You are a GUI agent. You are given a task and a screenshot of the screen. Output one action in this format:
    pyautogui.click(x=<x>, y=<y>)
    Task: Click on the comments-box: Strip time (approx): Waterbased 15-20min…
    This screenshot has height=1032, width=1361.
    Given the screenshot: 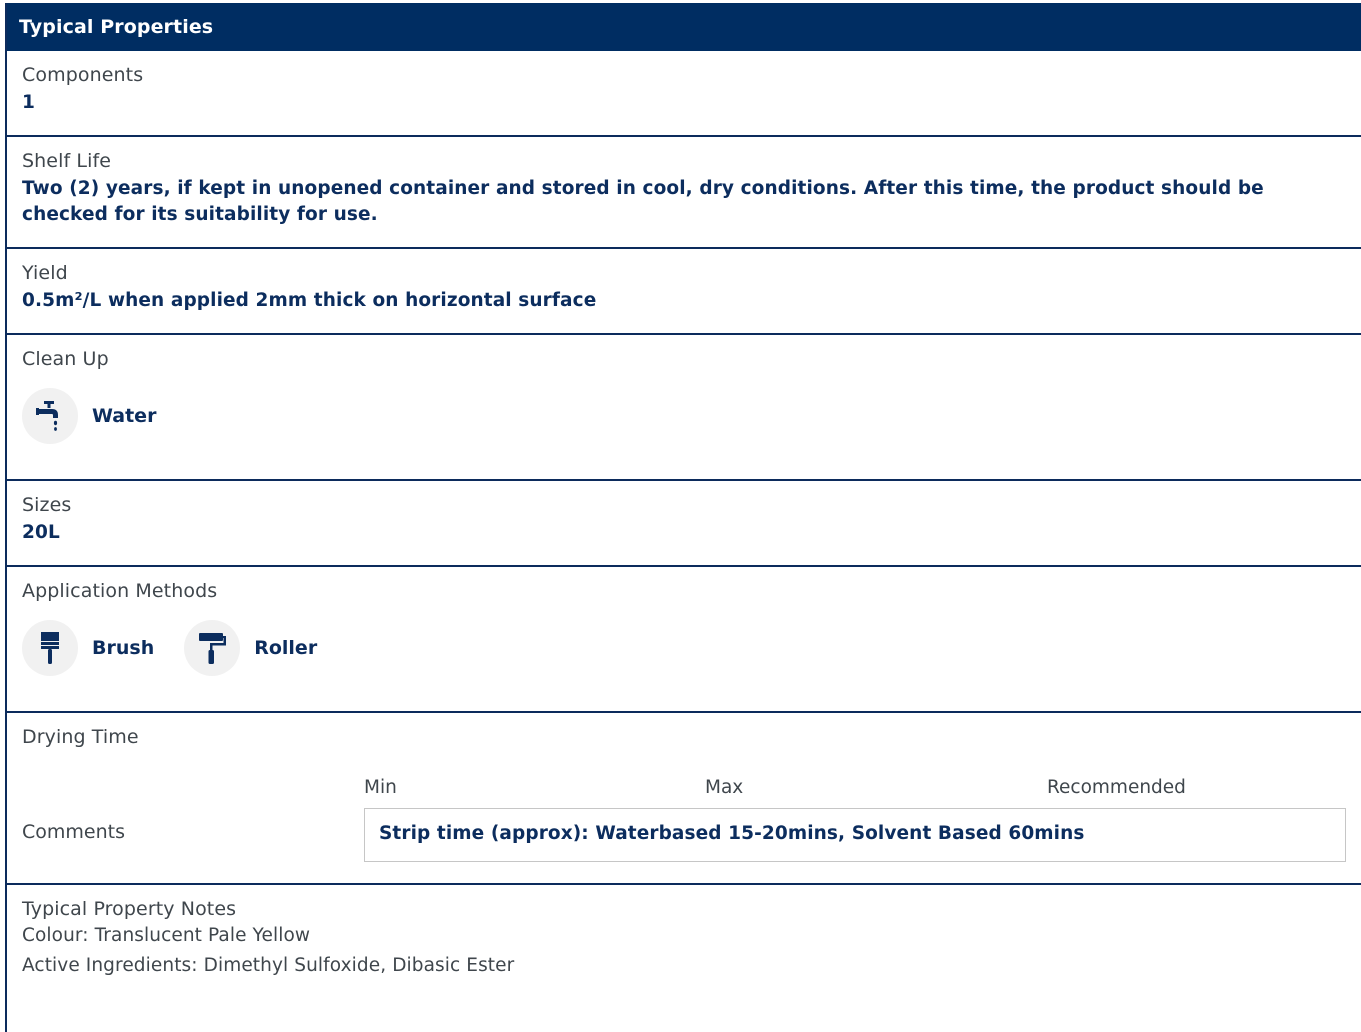 What is the action you would take?
    pyautogui.click(x=855, y=835)
    